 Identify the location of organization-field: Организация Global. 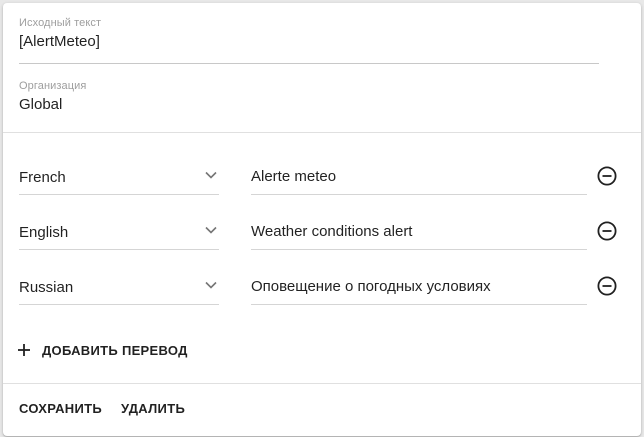
(52, 96).